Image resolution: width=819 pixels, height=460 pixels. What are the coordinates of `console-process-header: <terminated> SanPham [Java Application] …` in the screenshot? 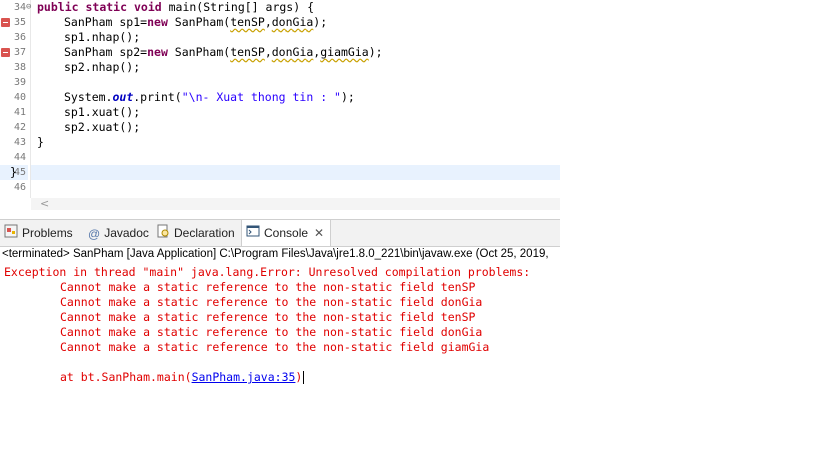 It's located at (275, 254).